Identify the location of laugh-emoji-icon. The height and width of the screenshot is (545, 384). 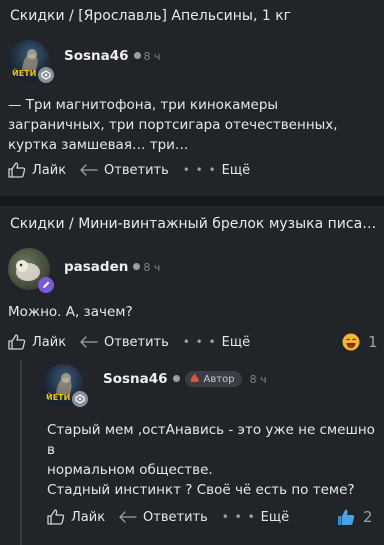
(351, 342).